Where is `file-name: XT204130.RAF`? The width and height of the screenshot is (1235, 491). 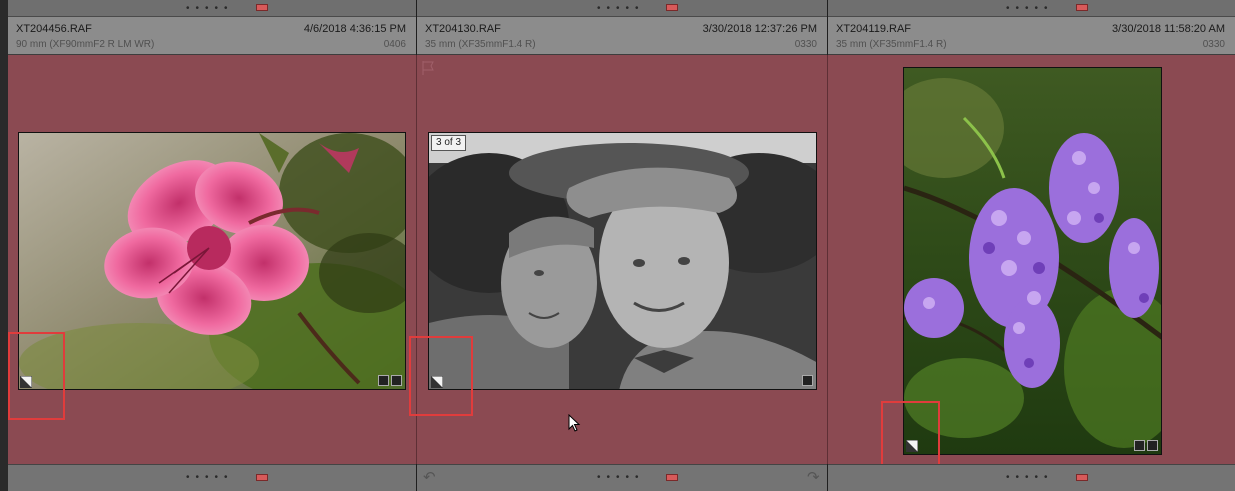
file-name: XT204130.RAF is located at coordinates (463, 29).